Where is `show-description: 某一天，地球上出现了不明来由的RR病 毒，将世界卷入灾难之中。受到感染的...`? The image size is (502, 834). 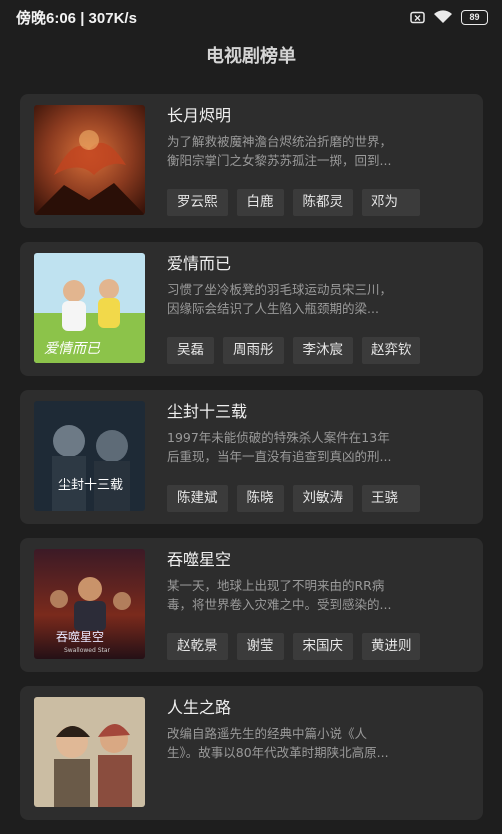 show-description: 某一天，地球上出现了不明来由的RR病 毒，将世界卷入灾难之中。受到感染的... is located at coordinates (317, 595).